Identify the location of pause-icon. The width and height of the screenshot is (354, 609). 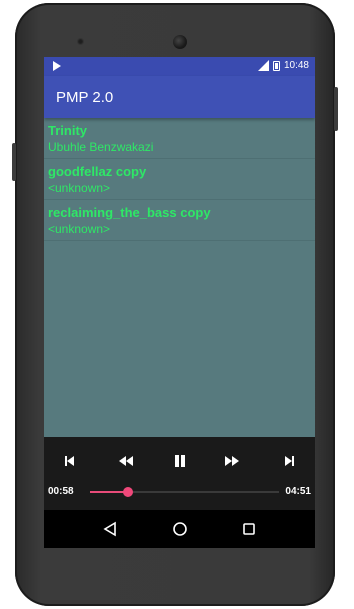
(180, 461).